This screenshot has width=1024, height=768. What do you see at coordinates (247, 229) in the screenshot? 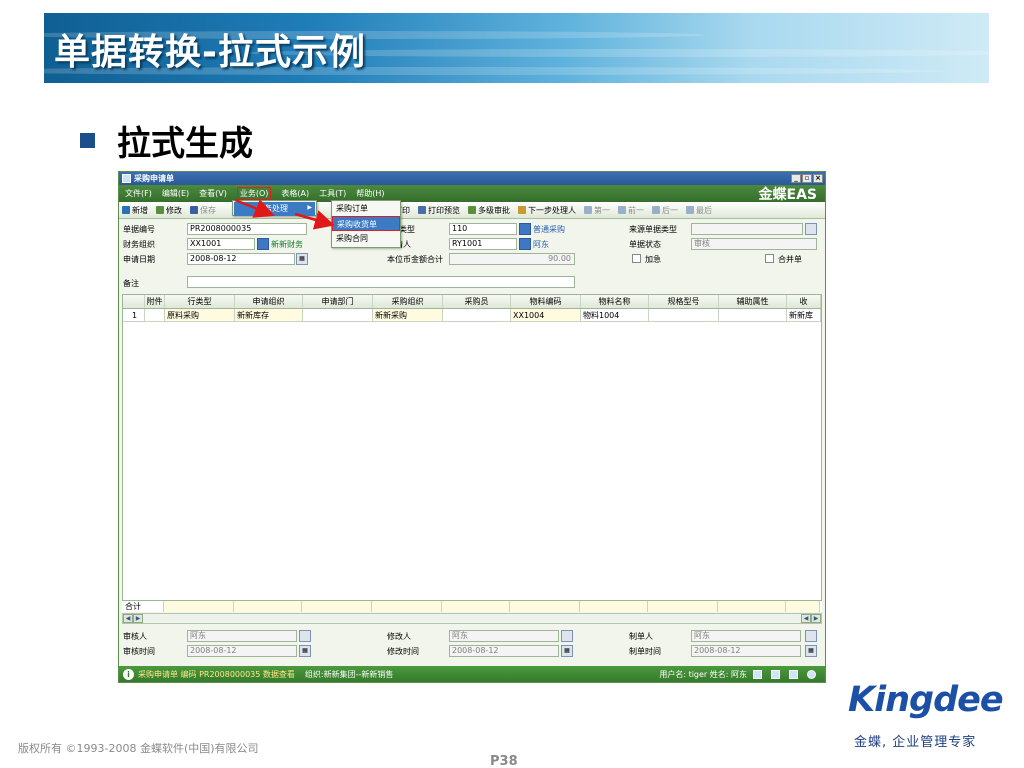
I see `bill-no-field: PR2008000035` at bounding box center [247, 229].